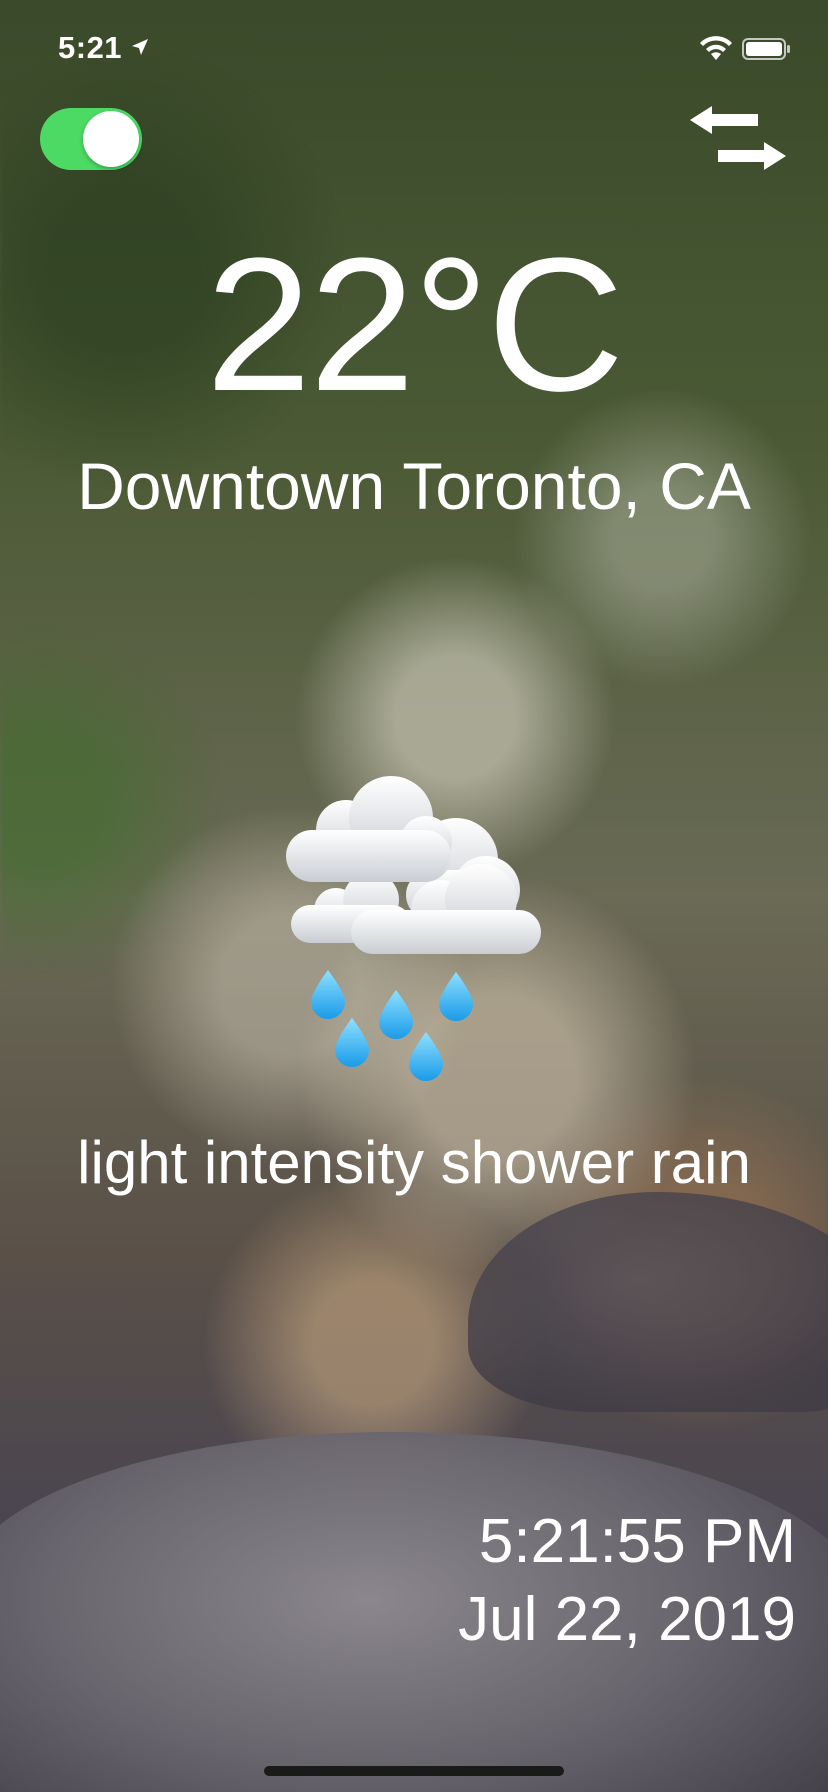  Describe the element at coordinates (140, 47) in the screenshot. I see `location-arrow-icon` at that location.